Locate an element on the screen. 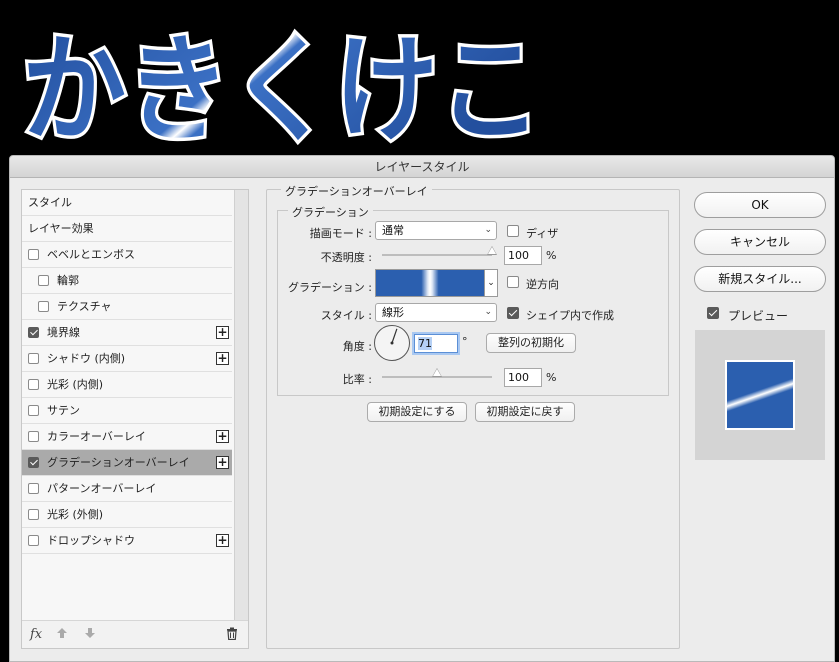 The width and height of the screenshot is (839, 662). list-item-label: カラーオーバーレイ is located at coordinates (96, 436).